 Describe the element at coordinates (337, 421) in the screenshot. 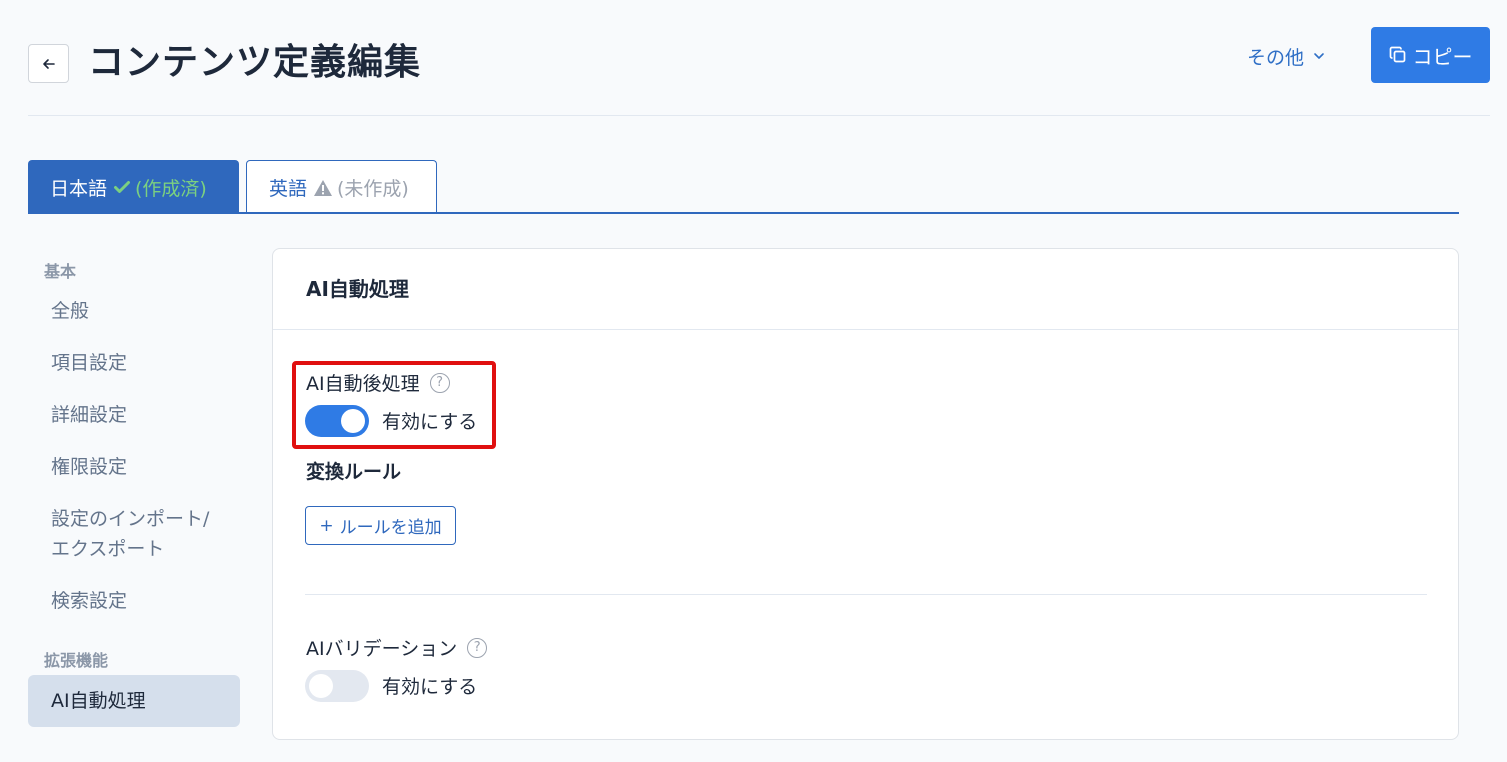

I see `post-processing-toggle` at that location.